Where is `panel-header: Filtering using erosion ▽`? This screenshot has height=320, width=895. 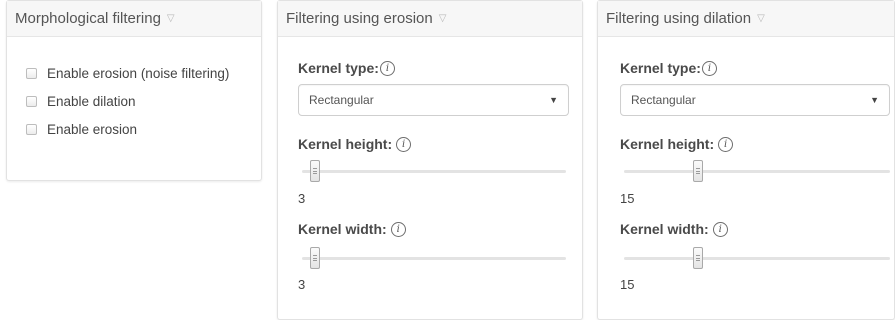
panel-header: Filtering using erosion ▽ is located at coordinates (430, 19).